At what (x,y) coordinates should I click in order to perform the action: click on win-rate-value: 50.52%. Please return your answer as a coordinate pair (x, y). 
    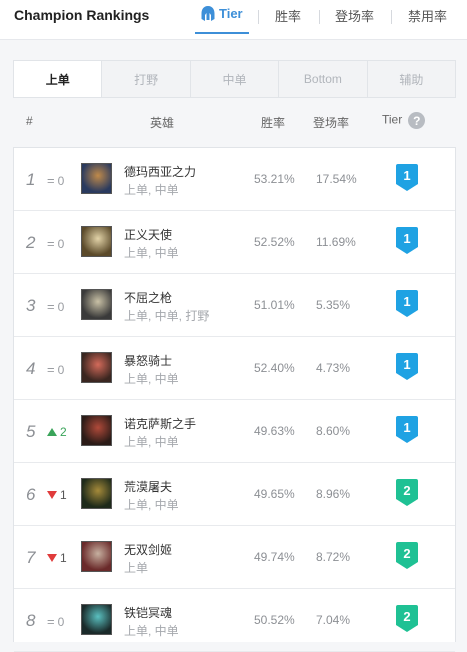
    Looking at the image, I should click on (274, 620).